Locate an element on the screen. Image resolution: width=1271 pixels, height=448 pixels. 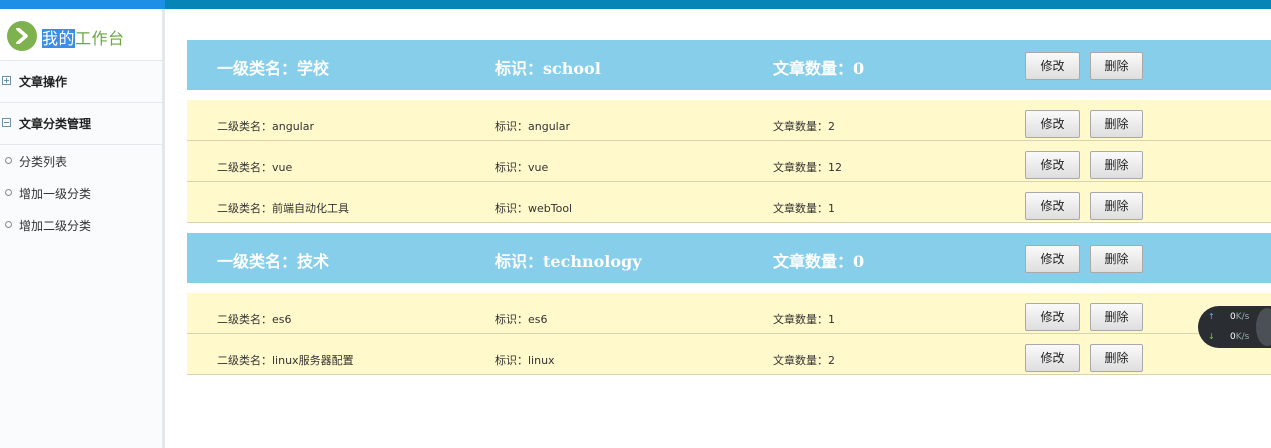
top-bar is located at coordinates (635, 4).